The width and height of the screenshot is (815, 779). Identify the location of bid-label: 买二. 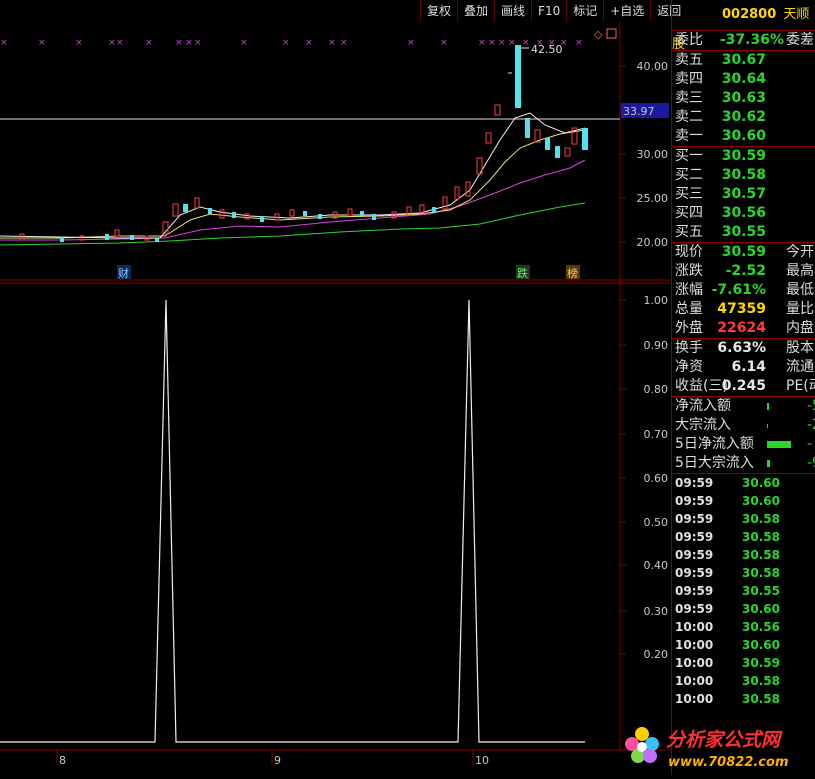
(689, 175).